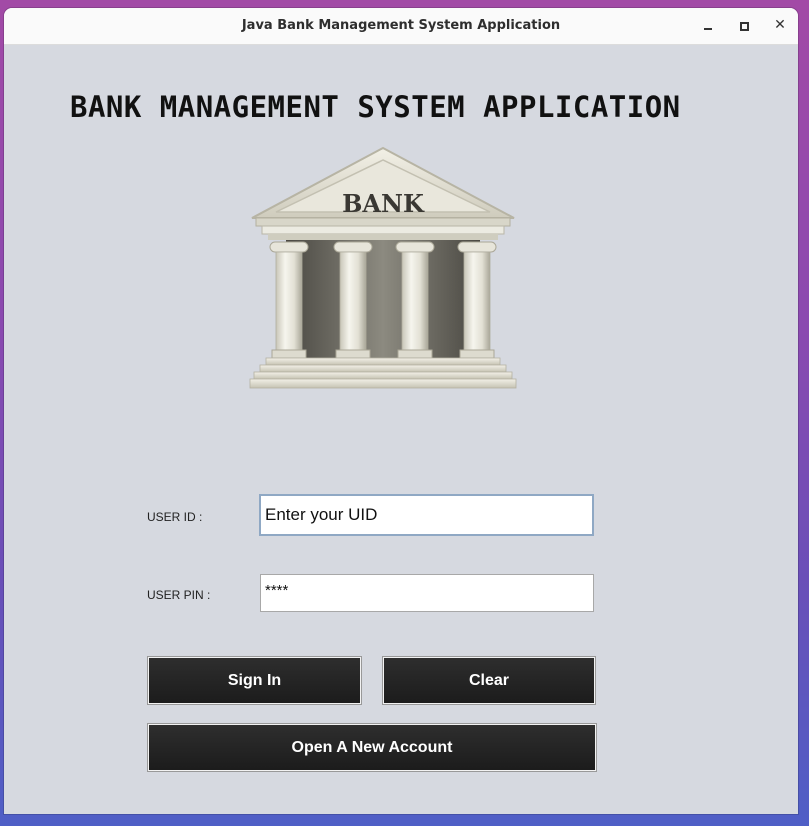 Image resolution: width=809 pixels, height=826 pixels. What do you see at coordinates (254, 680) in the screenshot?
I see `sign-in-button: Sign In` at bounding box center [254, 680].